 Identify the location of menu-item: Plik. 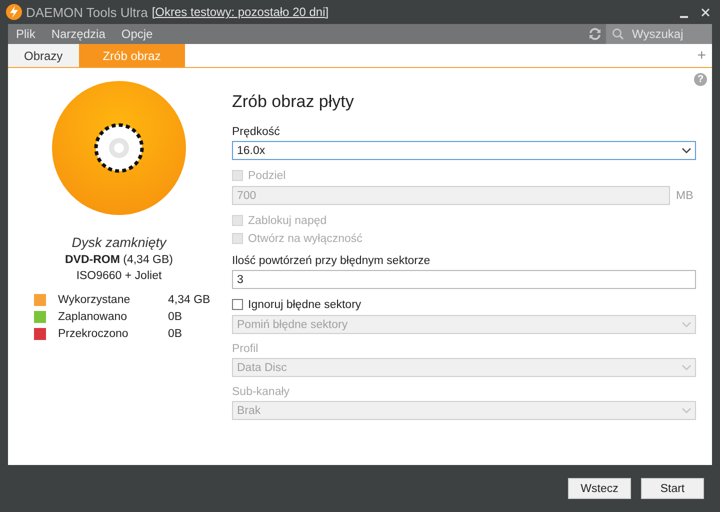
(26, 34).